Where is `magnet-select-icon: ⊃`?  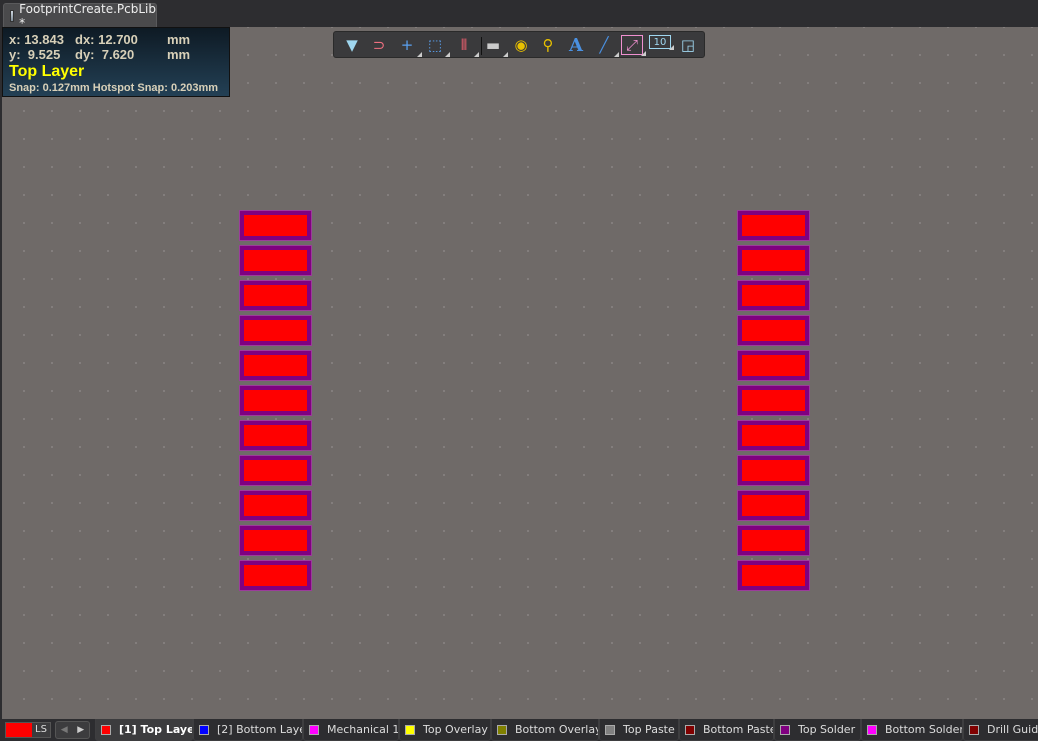
magnet-select-icon: ⊃ is located at coordinates (379, 45).